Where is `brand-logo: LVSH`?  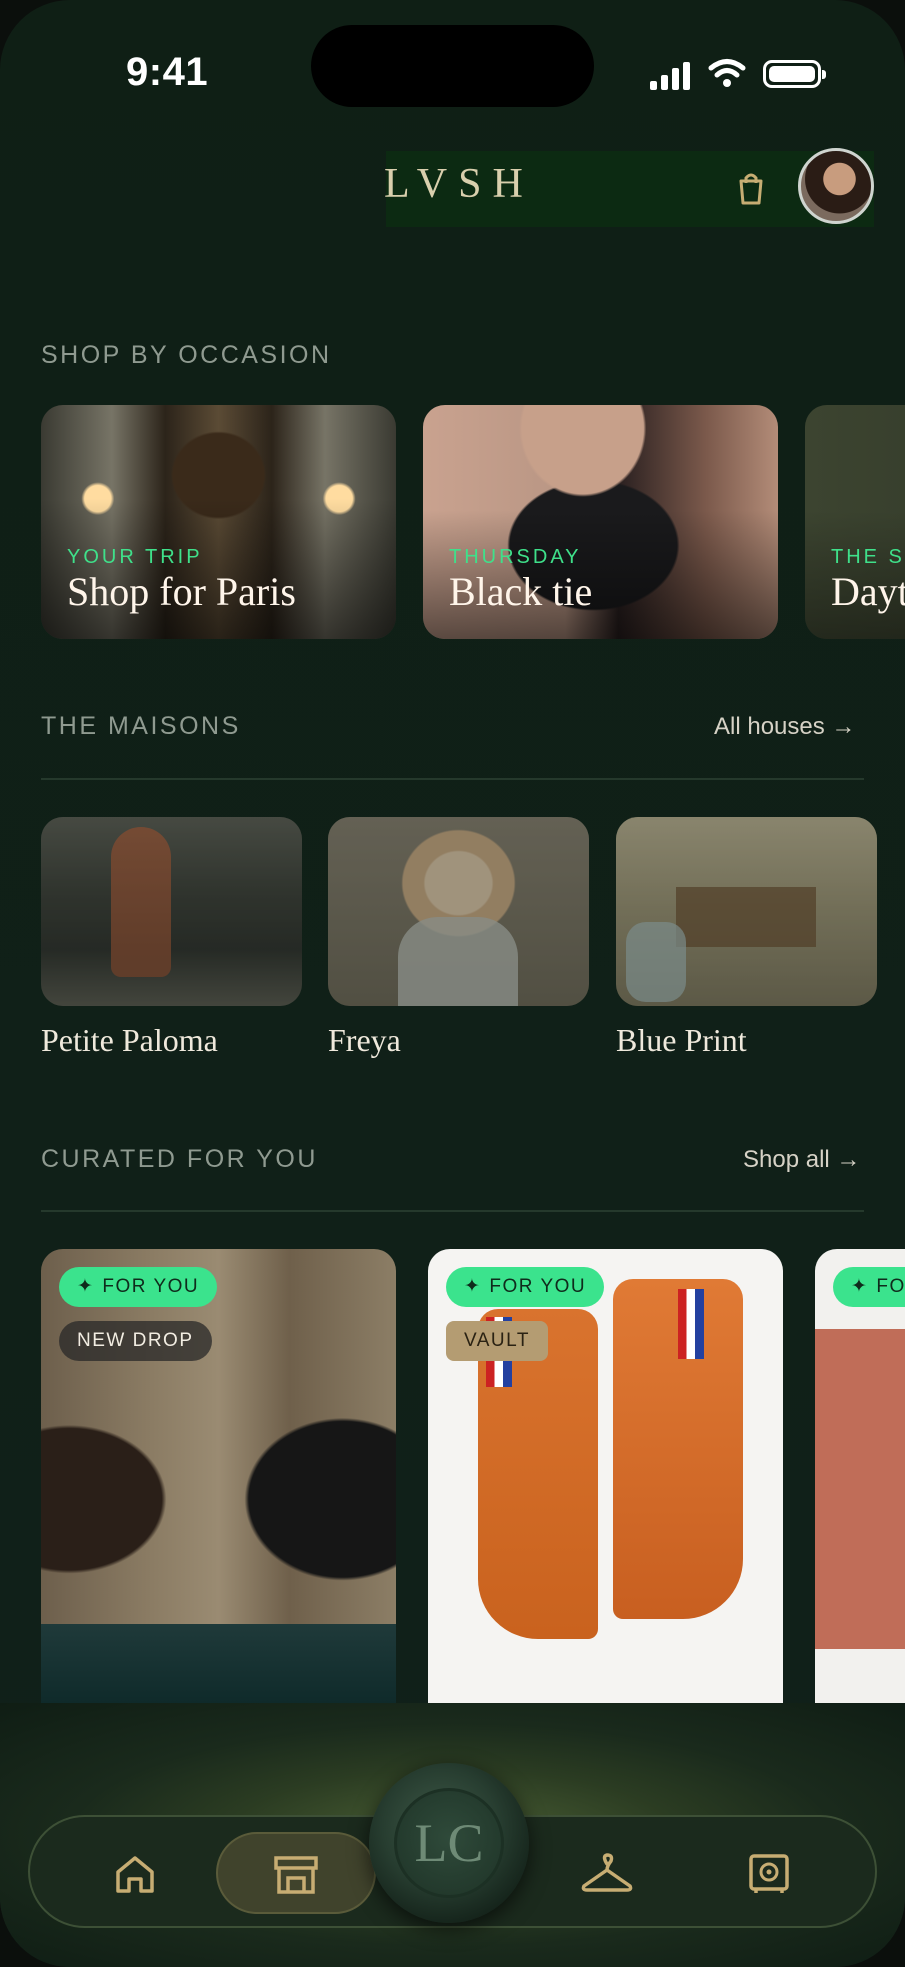 brand-logo: LVSH is located at coordinates (459, 184).